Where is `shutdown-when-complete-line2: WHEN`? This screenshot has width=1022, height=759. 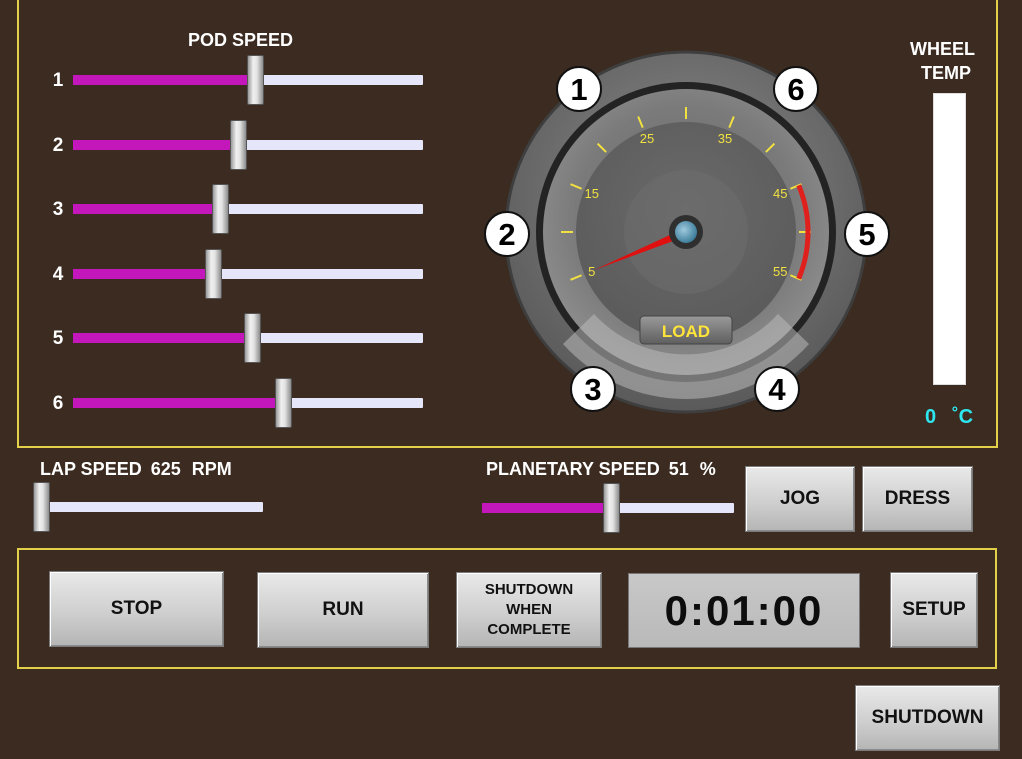
shutdown-when-complete-line2: WHEN is located at coordinates (529, 609).